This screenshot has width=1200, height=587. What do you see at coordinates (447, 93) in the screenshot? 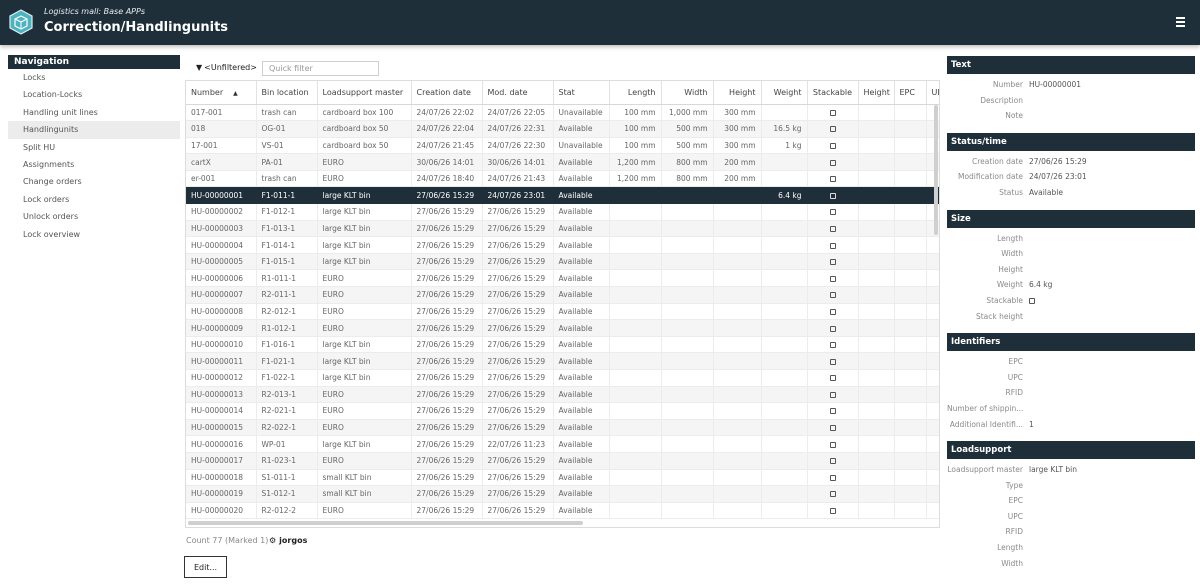
I see `column-header: Creation date` at bounding box center [447, 93].